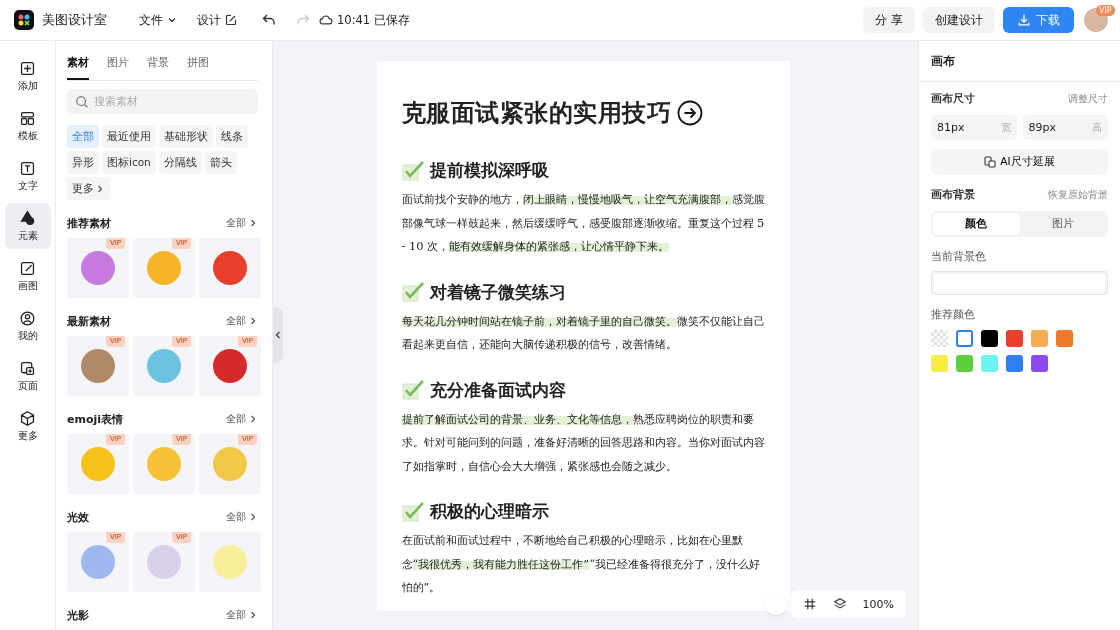 This screenshot has width=1120, height=630. I want to click on rail-item: 更多, so click(27, 426).